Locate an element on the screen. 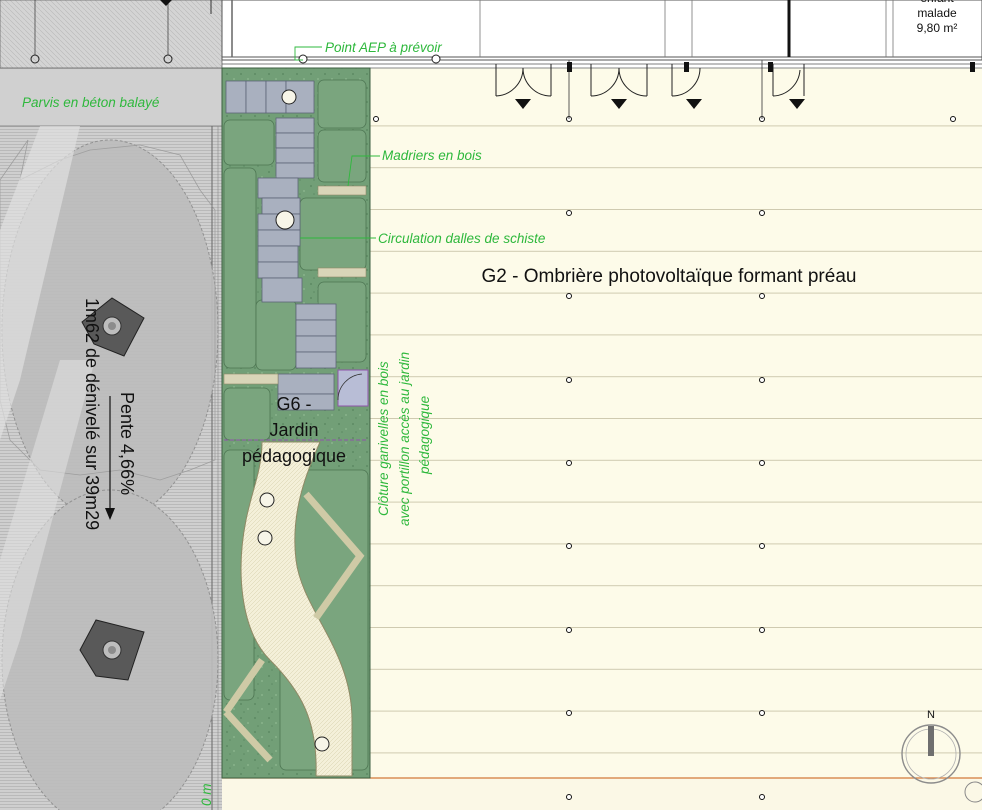 This screenshot has width=982, height=810. zone-g6-line2: Jardin is located at coordinates (293, 430).